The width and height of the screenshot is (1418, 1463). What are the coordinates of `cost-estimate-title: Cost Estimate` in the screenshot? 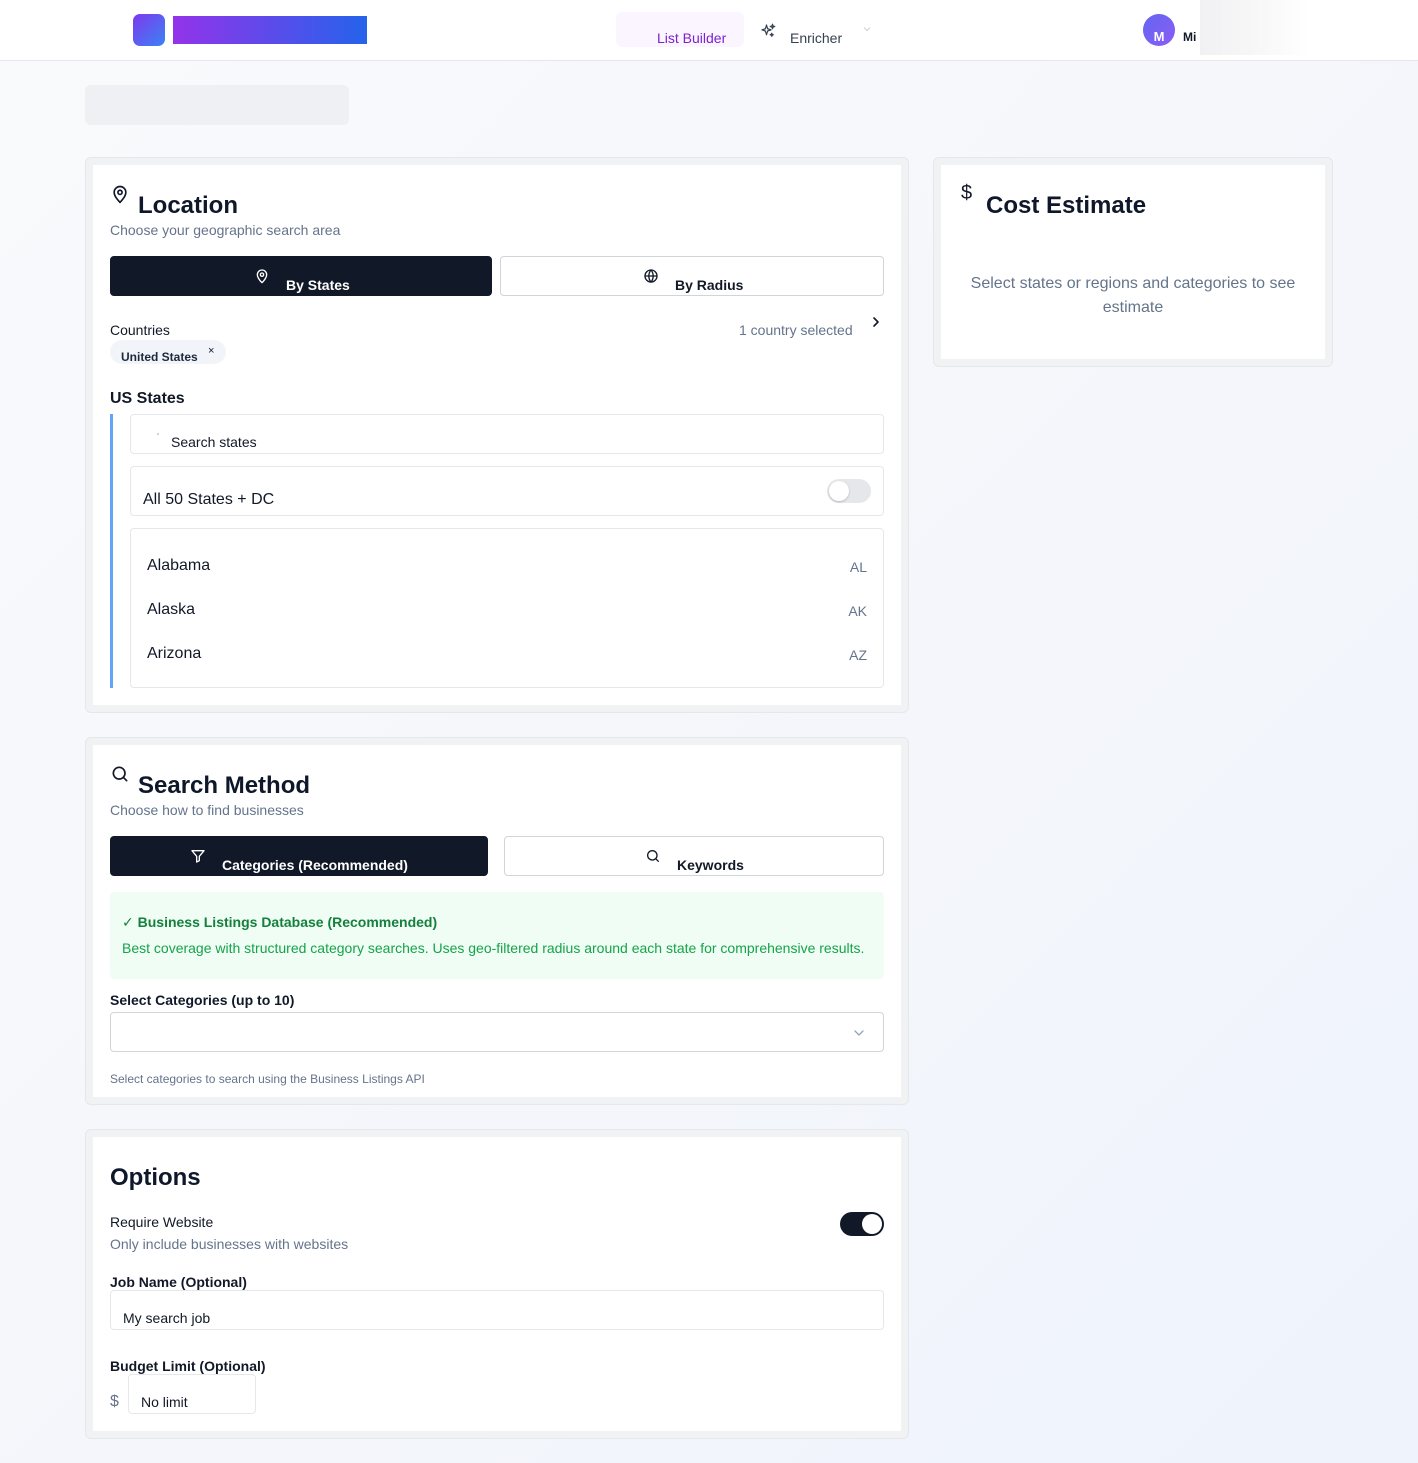 It's located at (1066, 205).